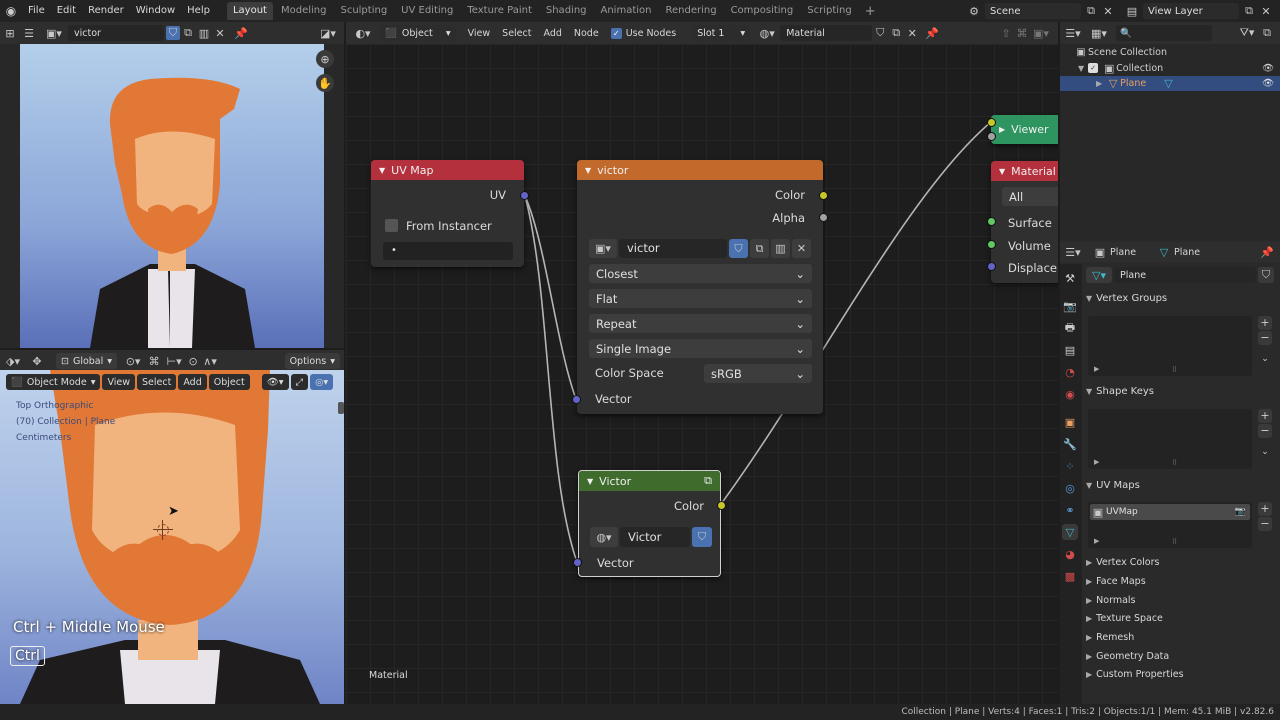 The width and height of the screenshot is (1280, 720). Describe the element at coordinates (700, 348) in the screenshot. I see `source-dropdown: Single Image ⌄` at that location.